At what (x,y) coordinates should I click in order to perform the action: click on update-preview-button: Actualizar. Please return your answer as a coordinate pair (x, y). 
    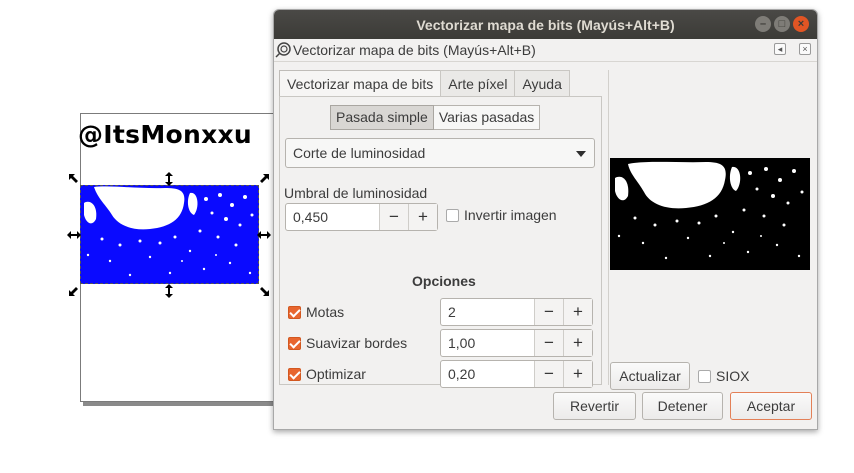
    Looking at the image, I should click on (650, 376).